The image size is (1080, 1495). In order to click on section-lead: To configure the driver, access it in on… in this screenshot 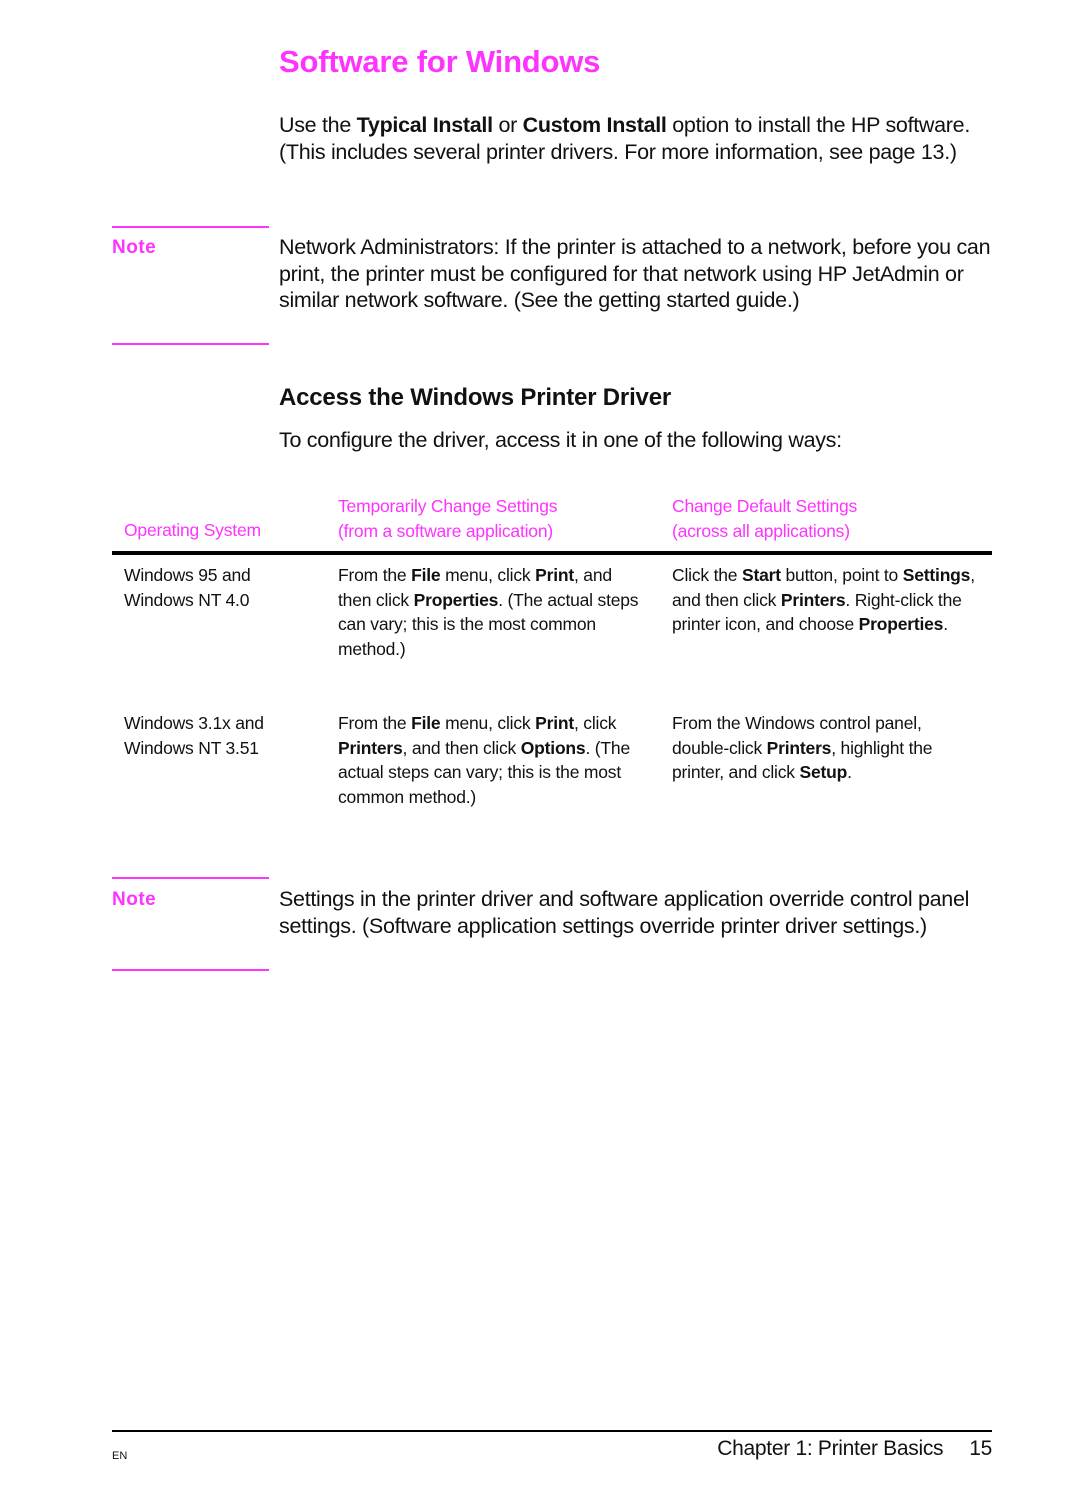, I will do `click(560, 440)`.